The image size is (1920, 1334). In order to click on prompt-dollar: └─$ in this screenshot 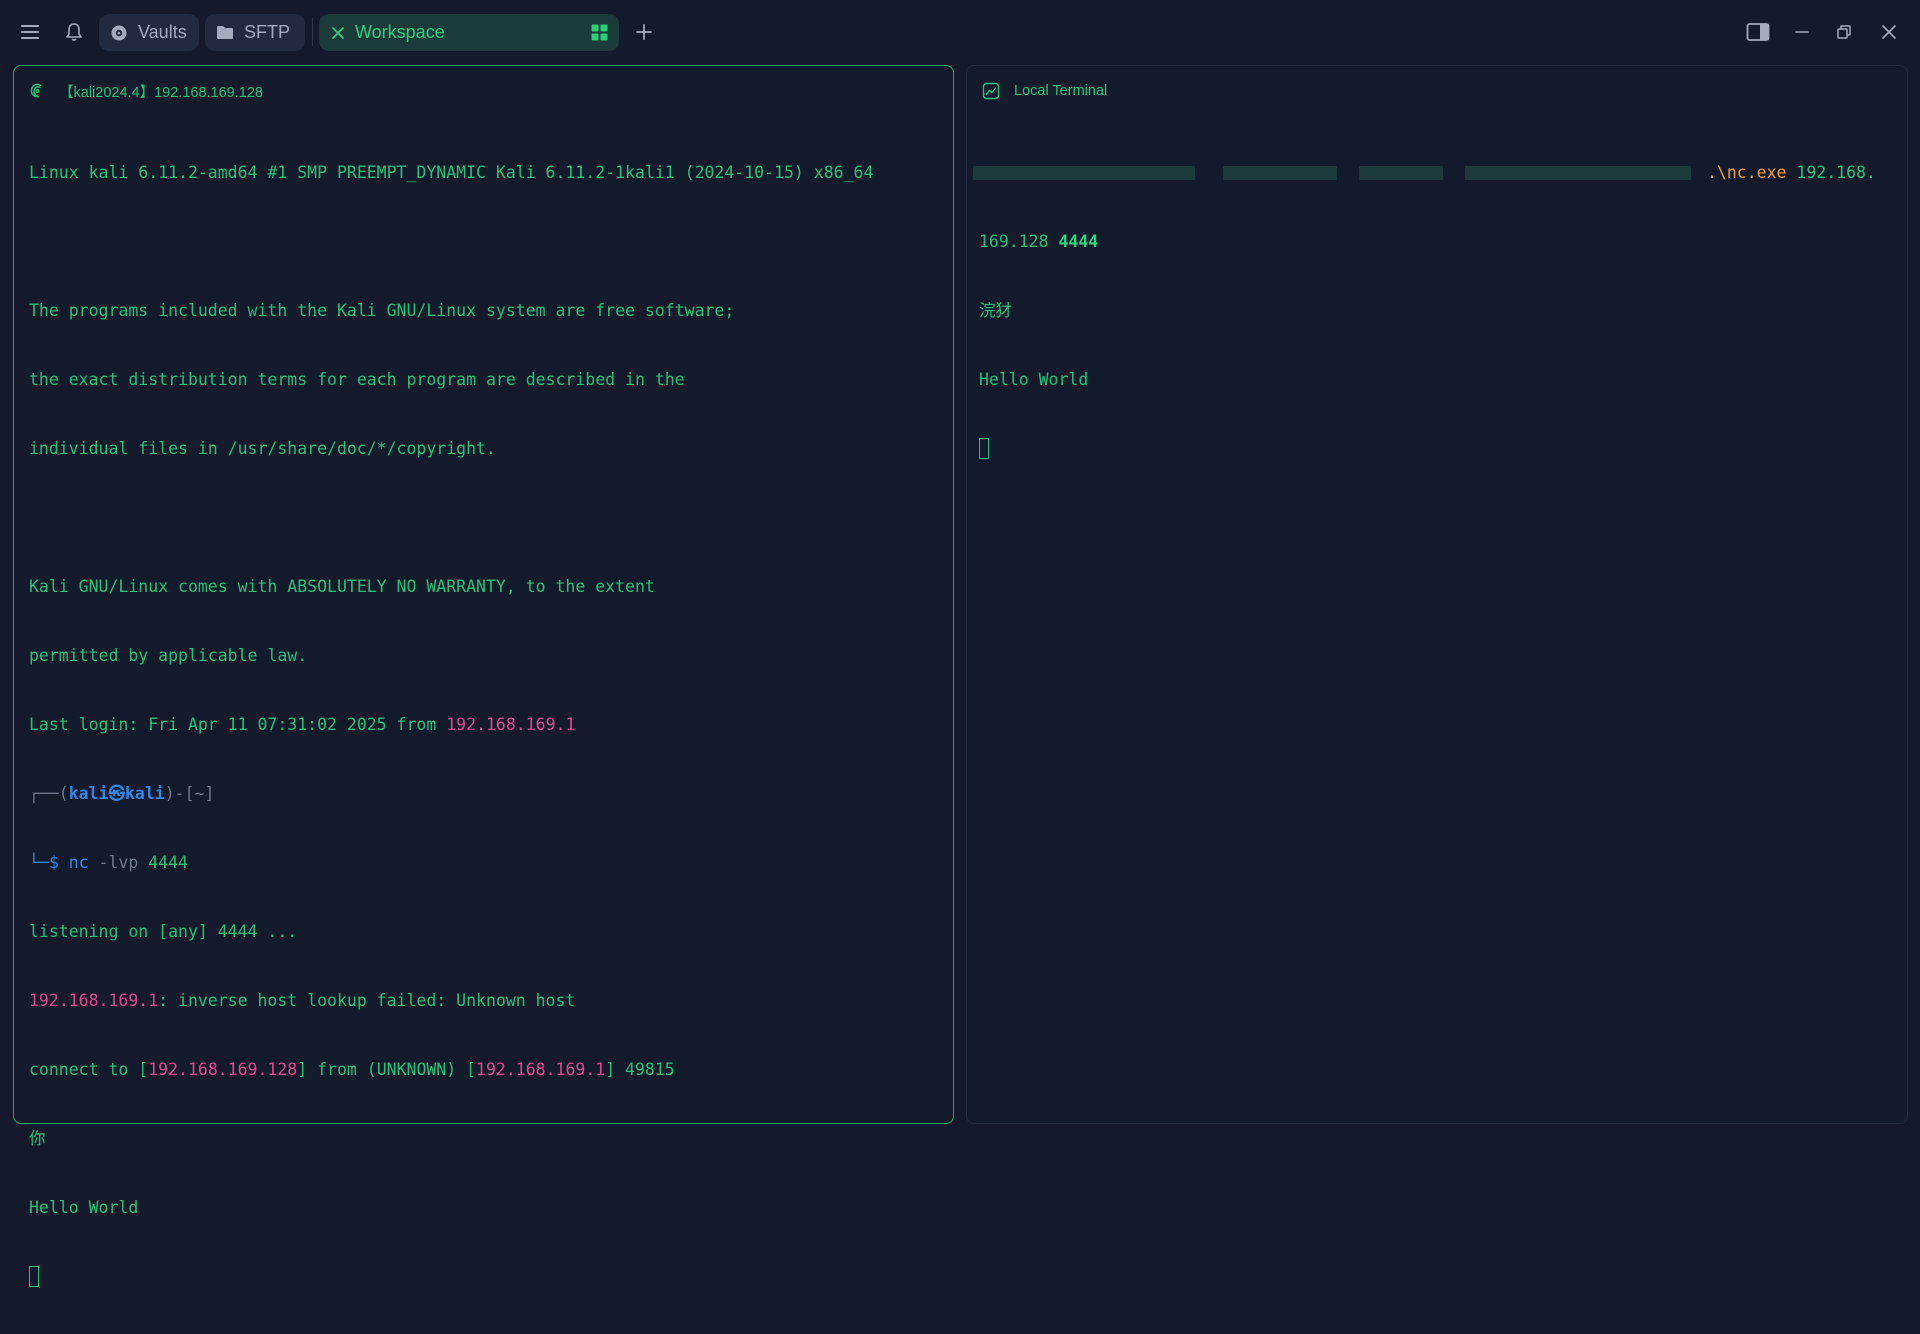, I will do `click(49, 862)`.